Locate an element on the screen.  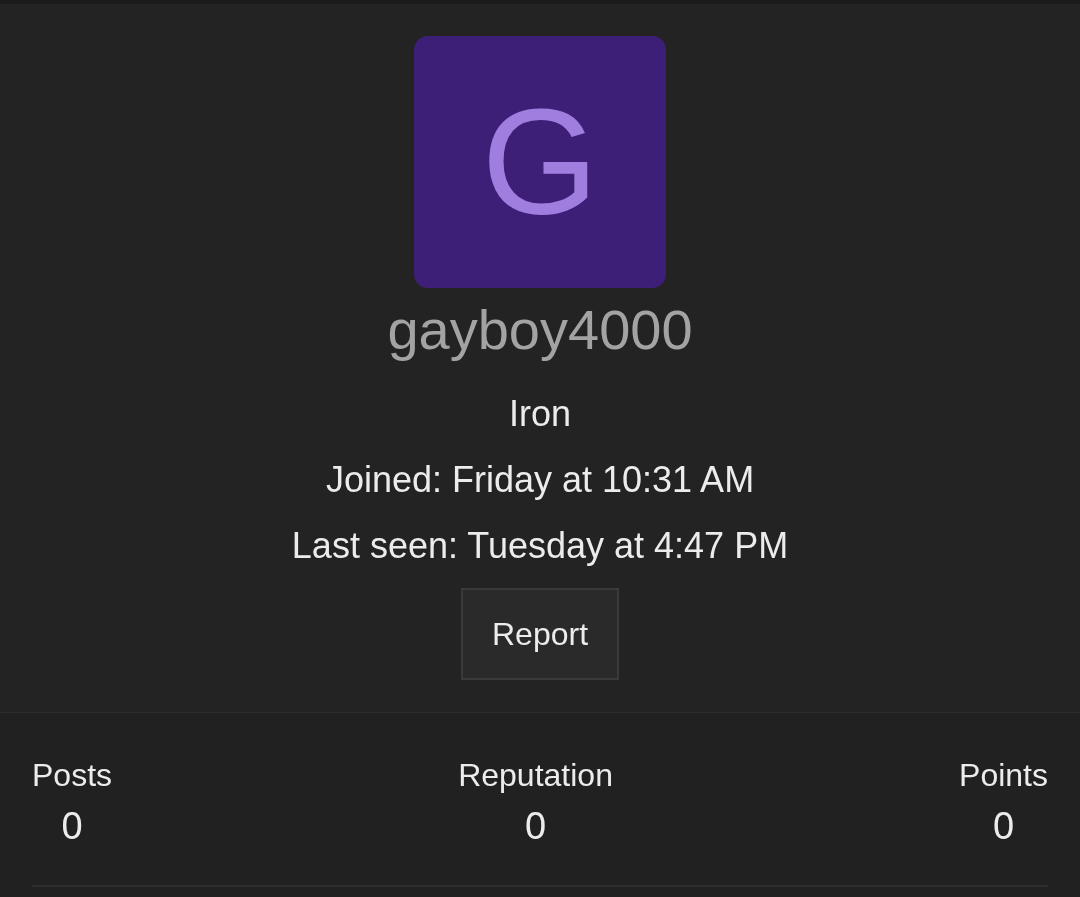
joined-date: Joined: Friday at 10:31 AM is located at coordinates (540, 480).